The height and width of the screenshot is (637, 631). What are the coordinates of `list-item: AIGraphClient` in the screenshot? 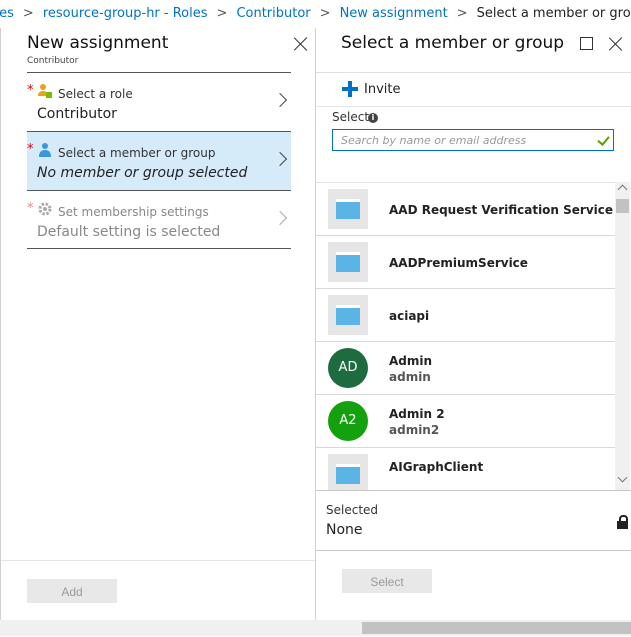 It's located at (465, 469).